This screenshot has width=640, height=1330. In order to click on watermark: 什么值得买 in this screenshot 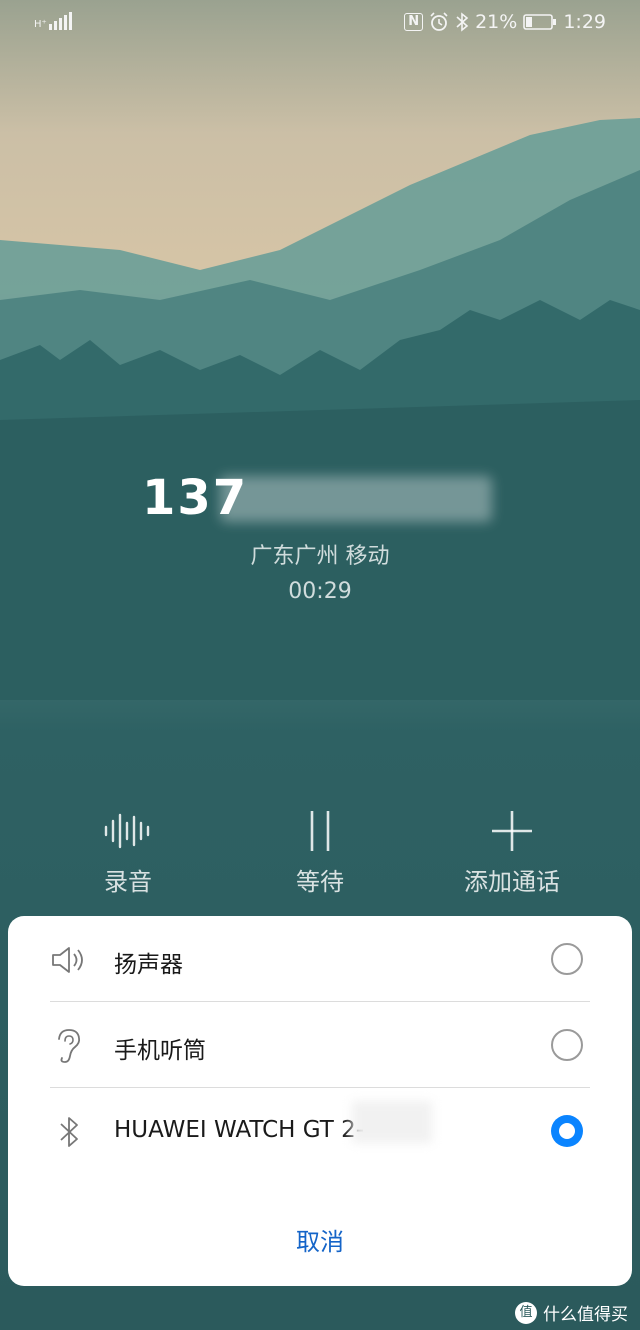, I will do `click(571, 1312)`.